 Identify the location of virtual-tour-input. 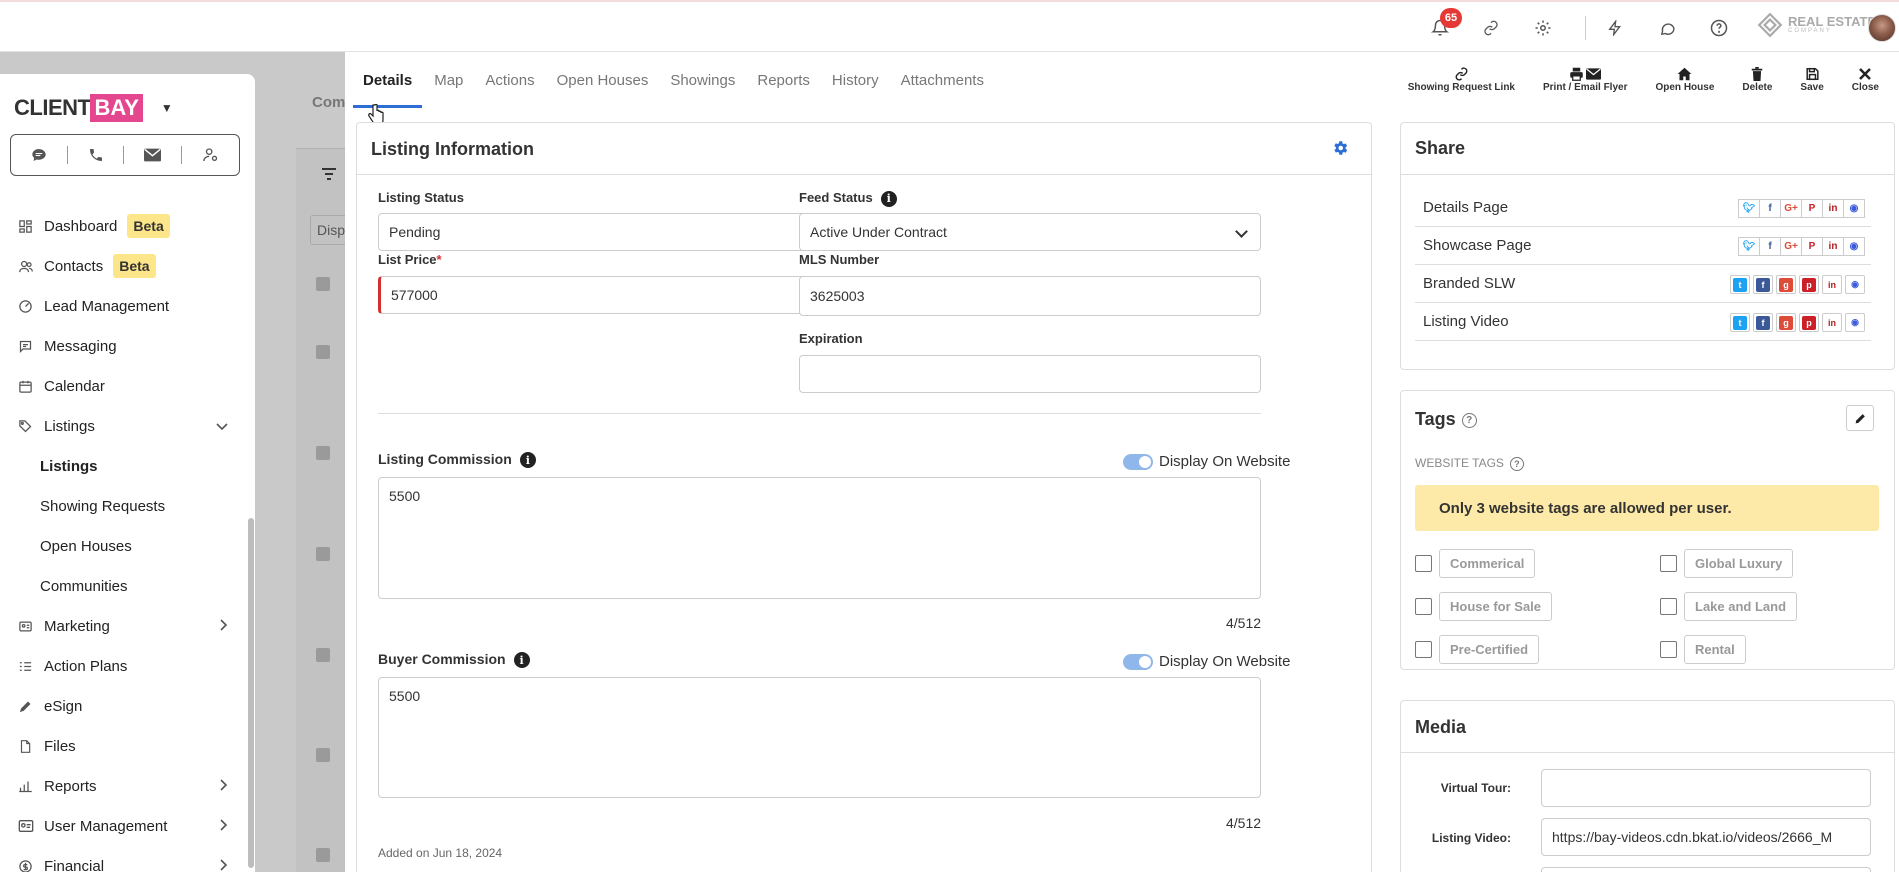
(1706, 788).